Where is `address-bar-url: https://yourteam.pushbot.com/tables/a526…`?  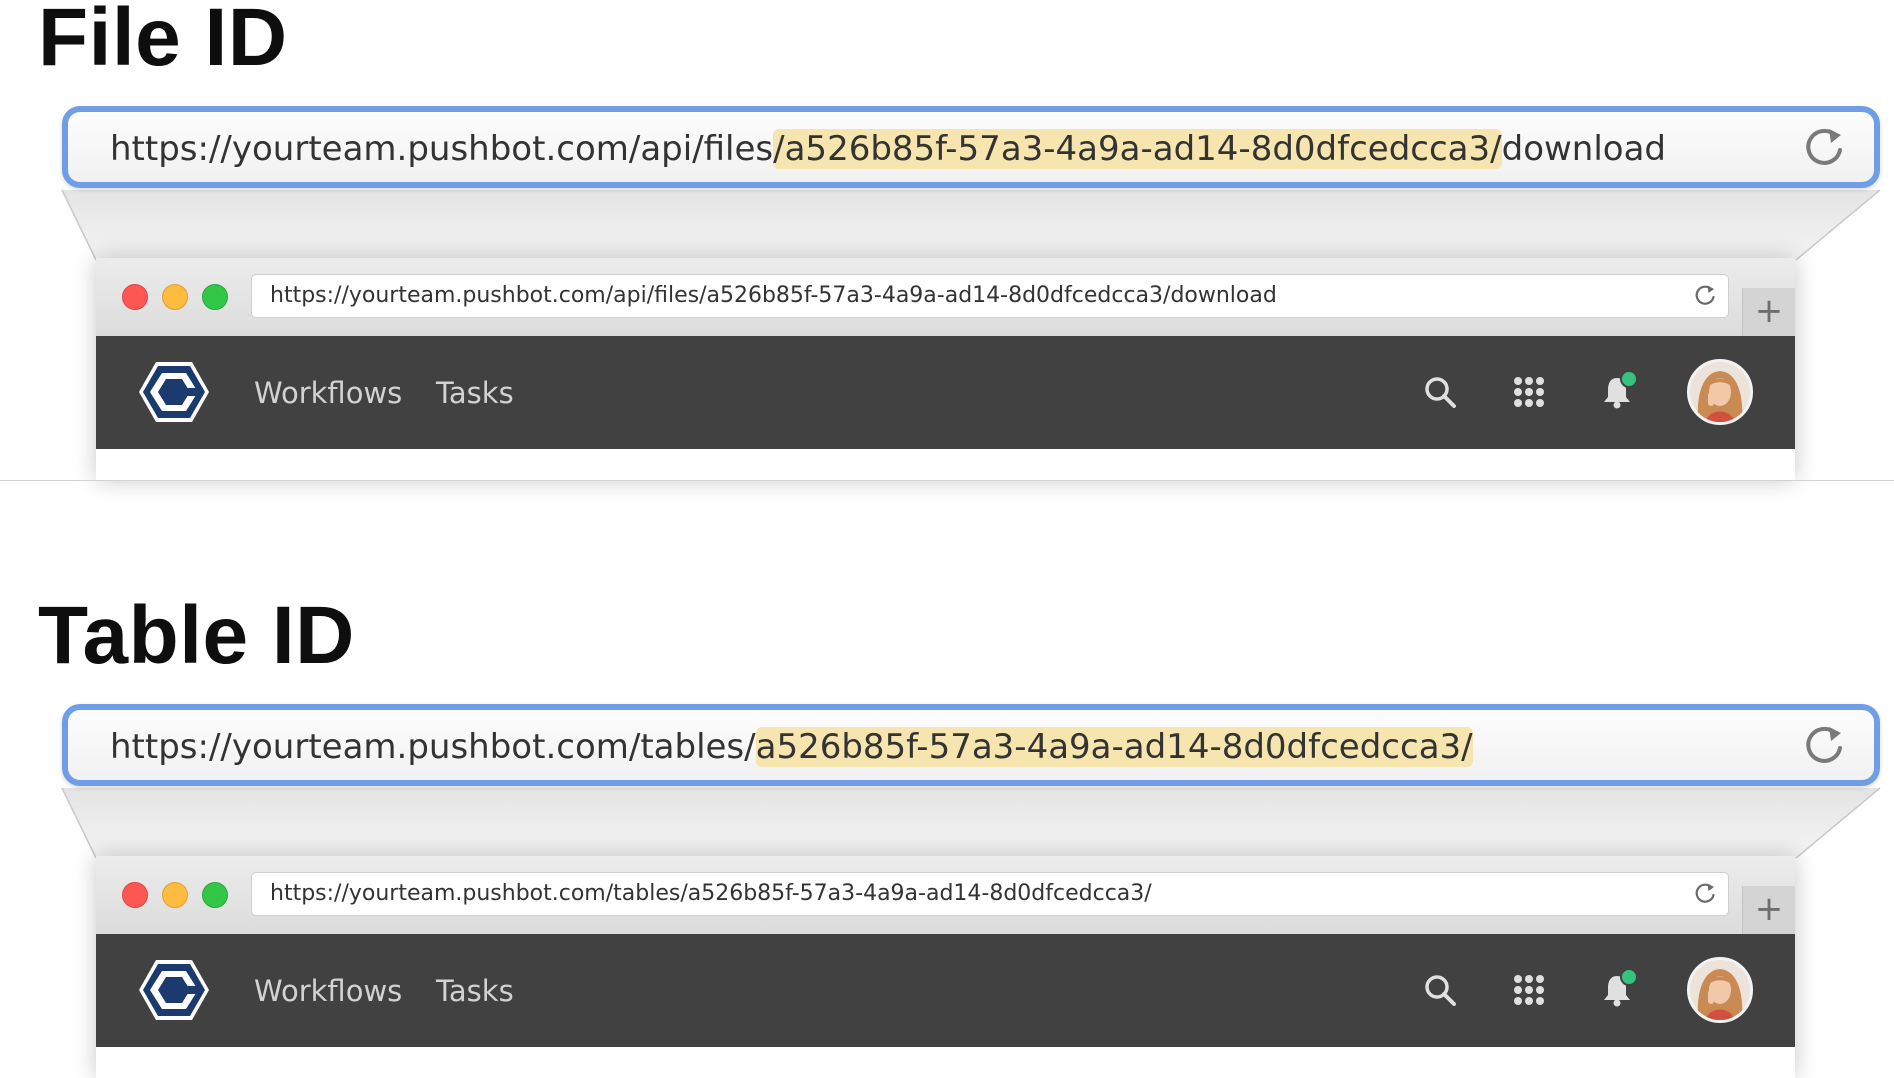 address-bar-url: https://yourteam.pushbot.com/tables/a526… is located at coordinates (711, 894).